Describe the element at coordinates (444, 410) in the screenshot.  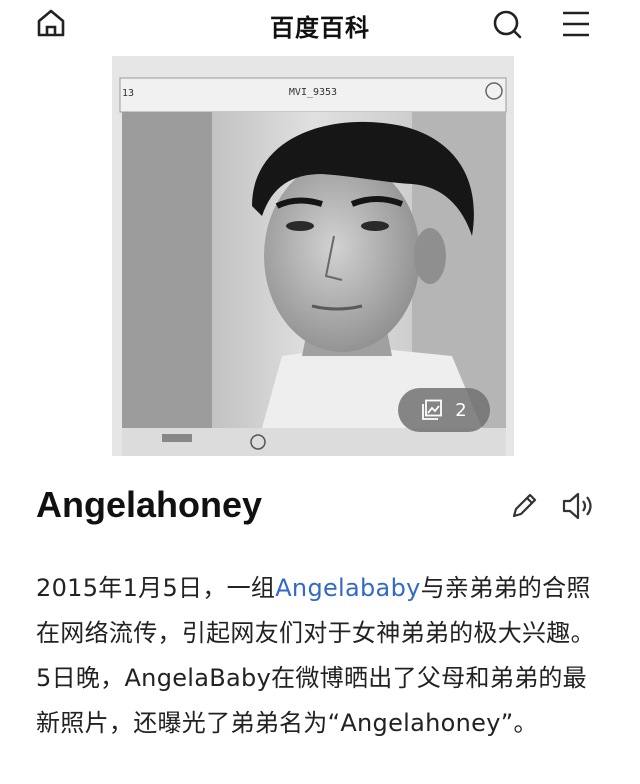
I see `gallery-badge: 2` at that location.